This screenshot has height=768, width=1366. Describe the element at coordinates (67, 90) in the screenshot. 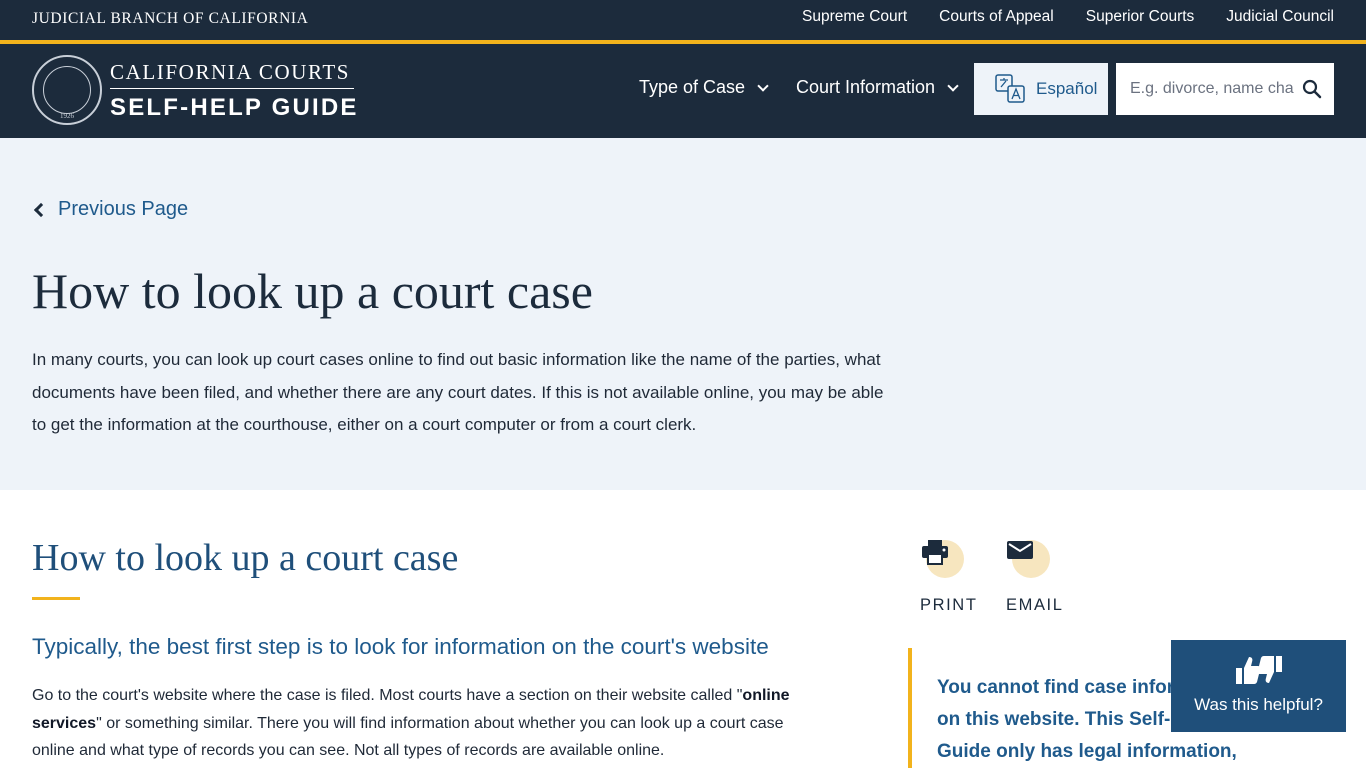

I see `judicial-council-seal-icon: 1926` at that location.